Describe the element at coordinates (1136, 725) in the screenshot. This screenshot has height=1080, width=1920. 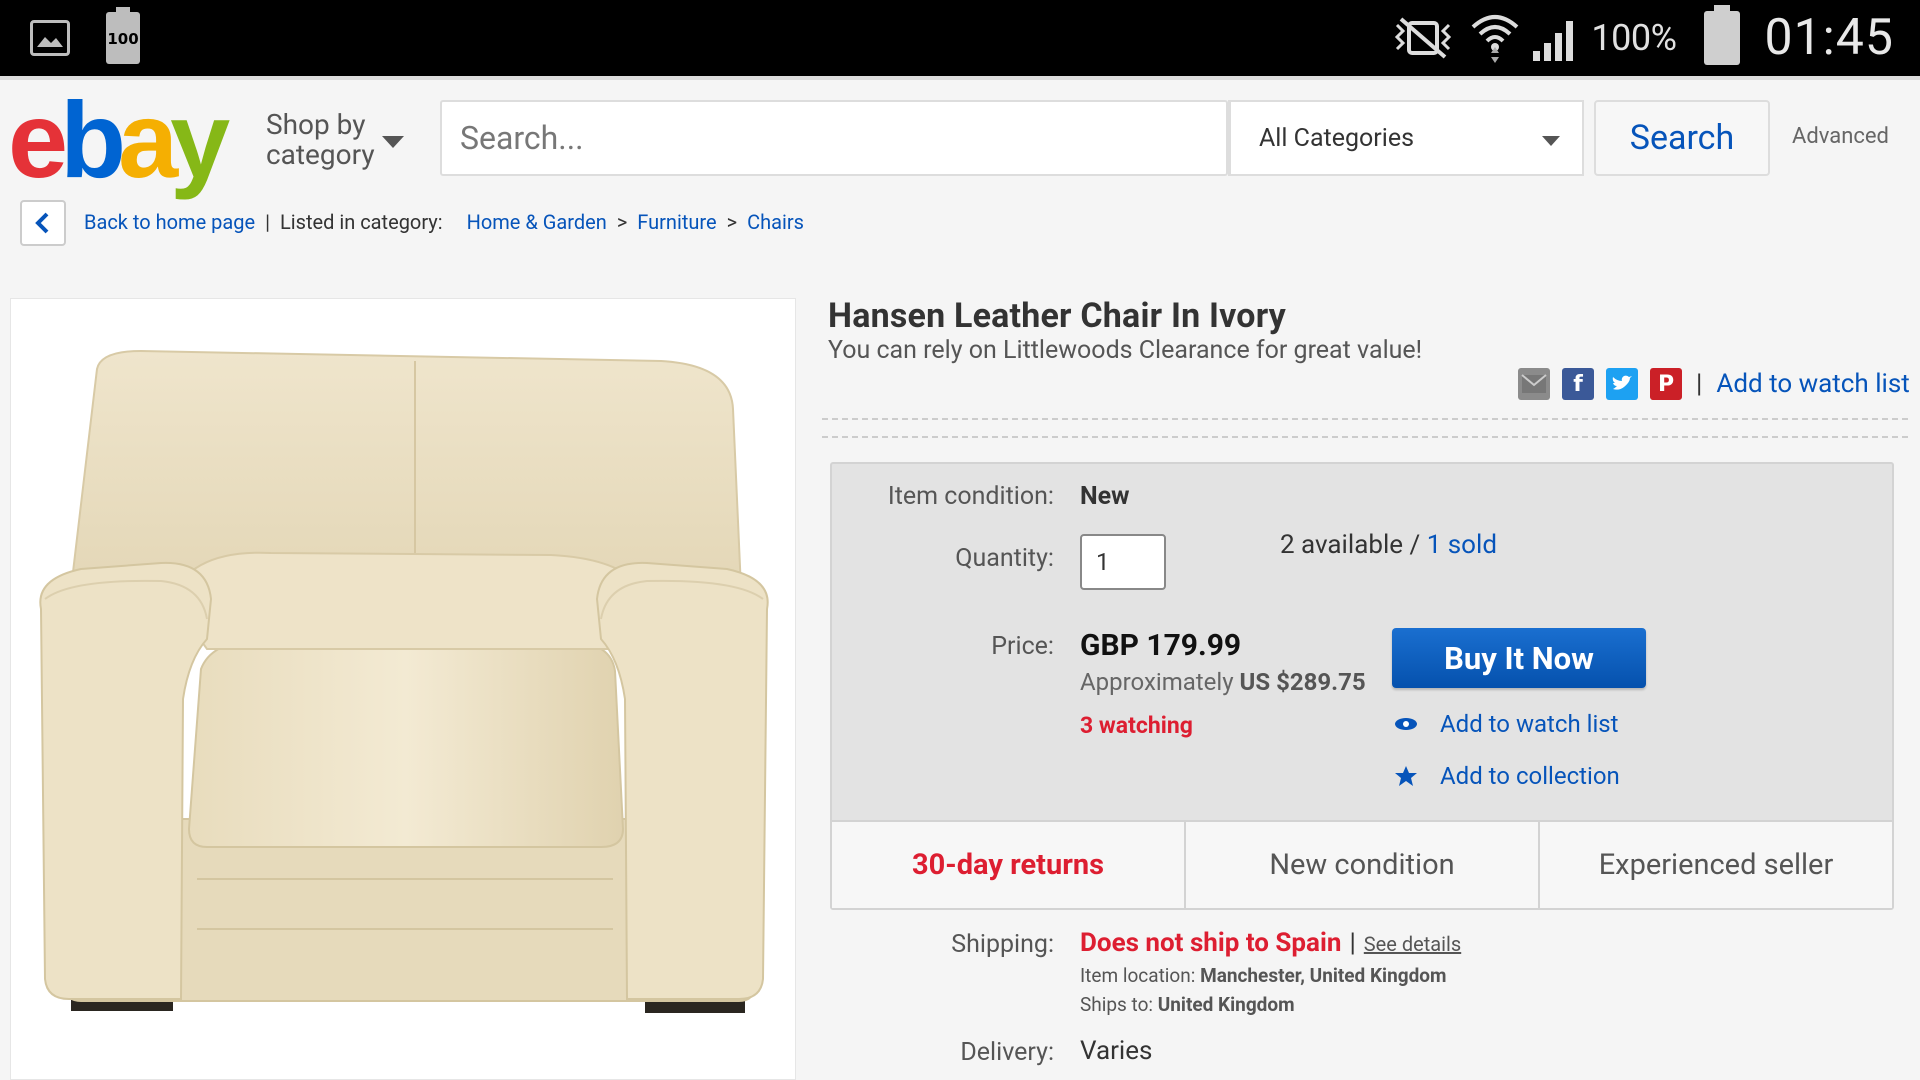
I see `watching-count: 3 watching` at that location.